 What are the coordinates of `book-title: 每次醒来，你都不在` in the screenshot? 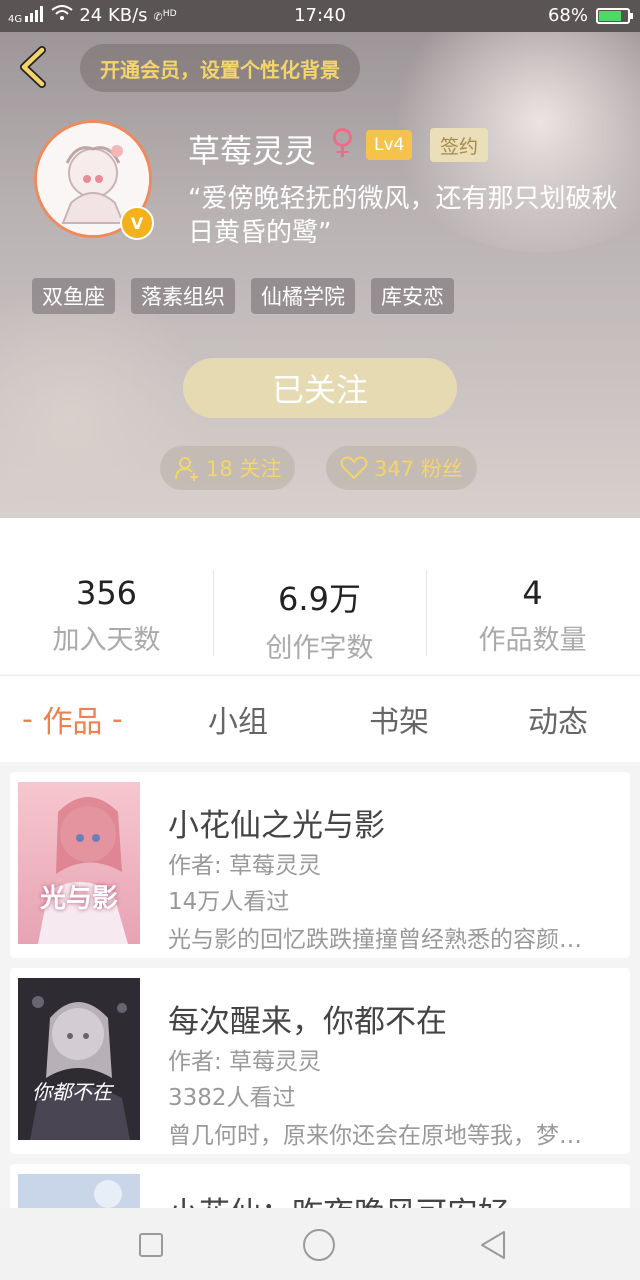 It's located at (307, 1022).